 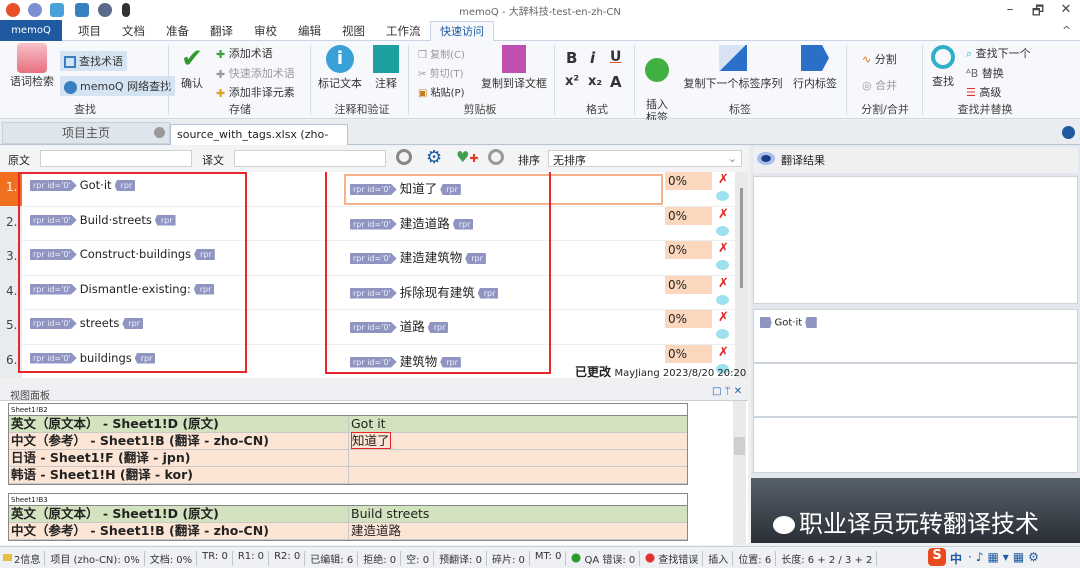 I want to click on source-cell: rpr id='0' Construct·buildings rpr, so click(x=122, y=254).